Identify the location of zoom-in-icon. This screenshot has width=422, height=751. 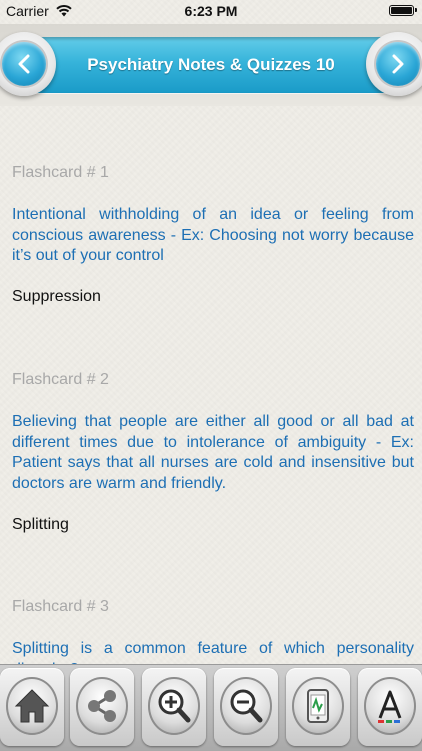
(174, 706).